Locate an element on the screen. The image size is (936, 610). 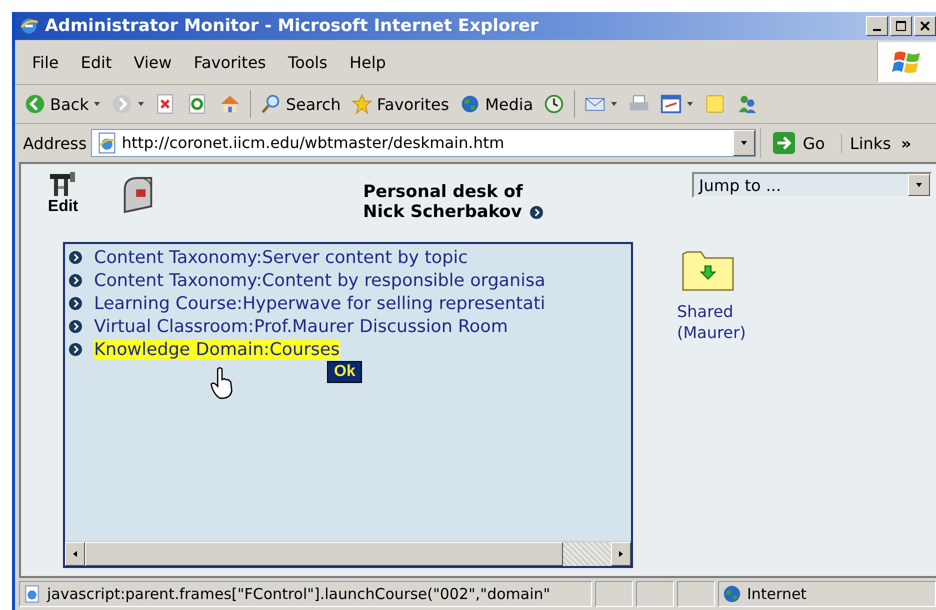
edit-link: Edit is located at coordinates (63, 207).